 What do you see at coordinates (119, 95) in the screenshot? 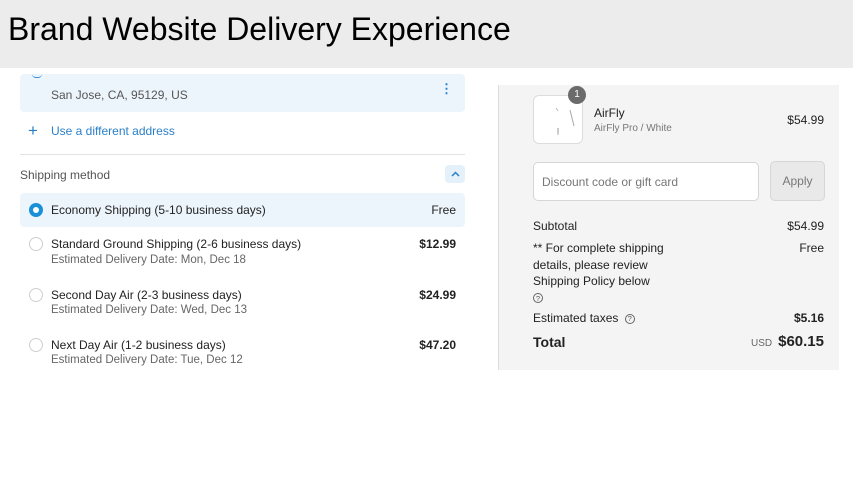
I see `address-line: San Jose, CA, 95129, US` at bounding box center [119, 95].